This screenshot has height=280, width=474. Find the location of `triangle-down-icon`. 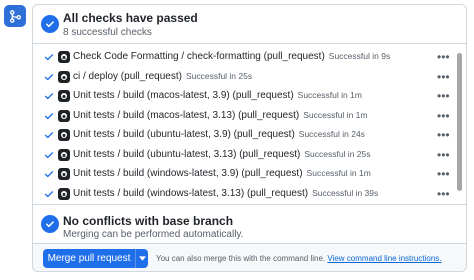

triangle-down-icon is located at coordinates (142, 258).